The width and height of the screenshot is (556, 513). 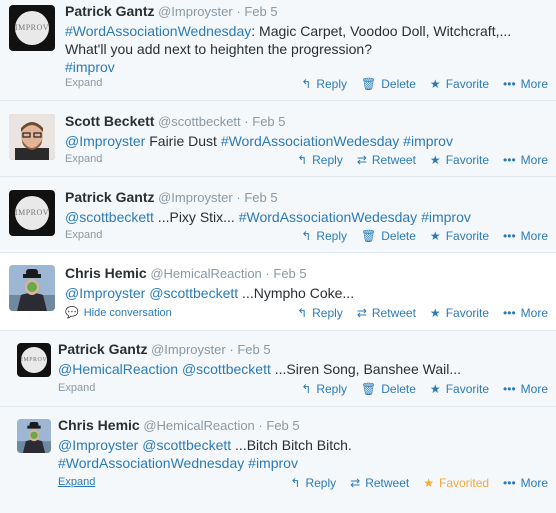 I want to click on tweet-actions: ↰ Reply ⇄ Retweet ★ Favorite ••• More, so click(x=415, y=160).